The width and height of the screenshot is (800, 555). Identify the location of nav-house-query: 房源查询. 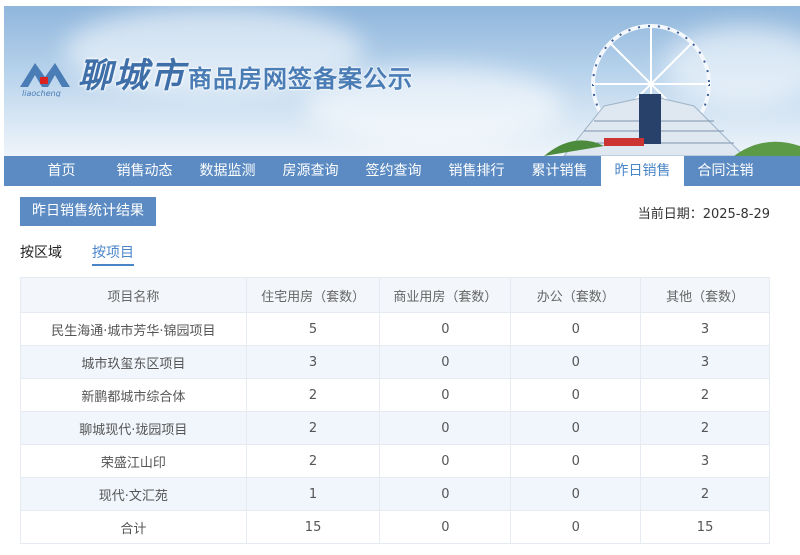
(310, 171).